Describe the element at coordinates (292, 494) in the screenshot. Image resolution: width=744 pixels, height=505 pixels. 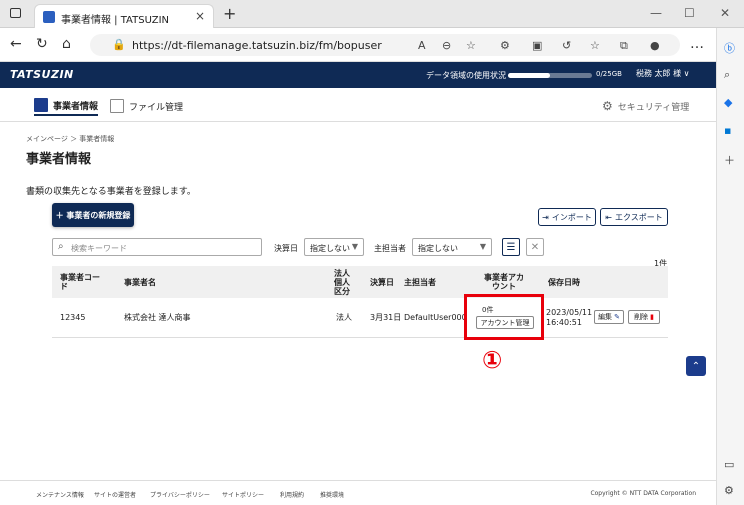
I see `footer-link-terms: 利用規約` at that location.